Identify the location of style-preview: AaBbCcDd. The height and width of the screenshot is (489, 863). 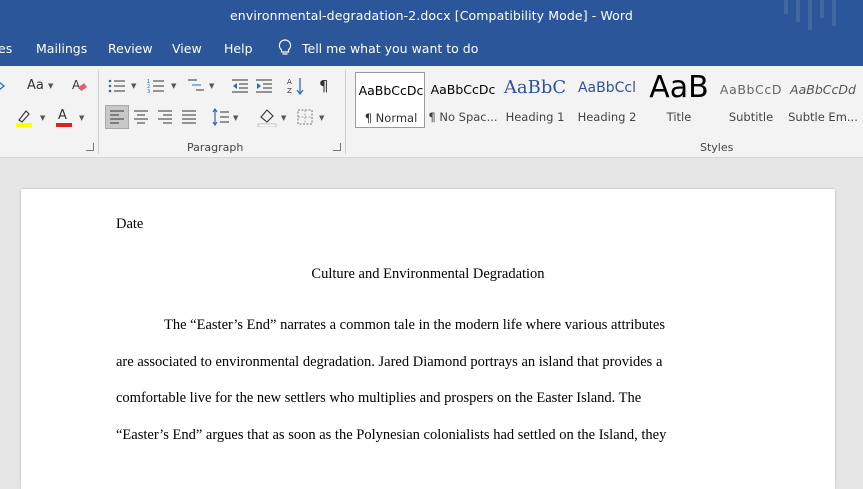
(823, 89).